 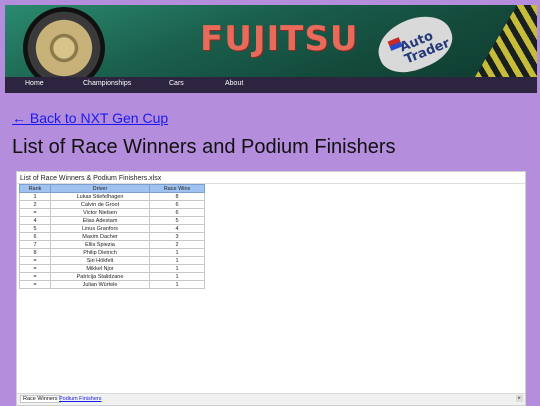 What do you see at coordinates (100, 244) in the screenshot?
I see `cell-driver: Ellis Spiezia` at bounding box center [100, 244].